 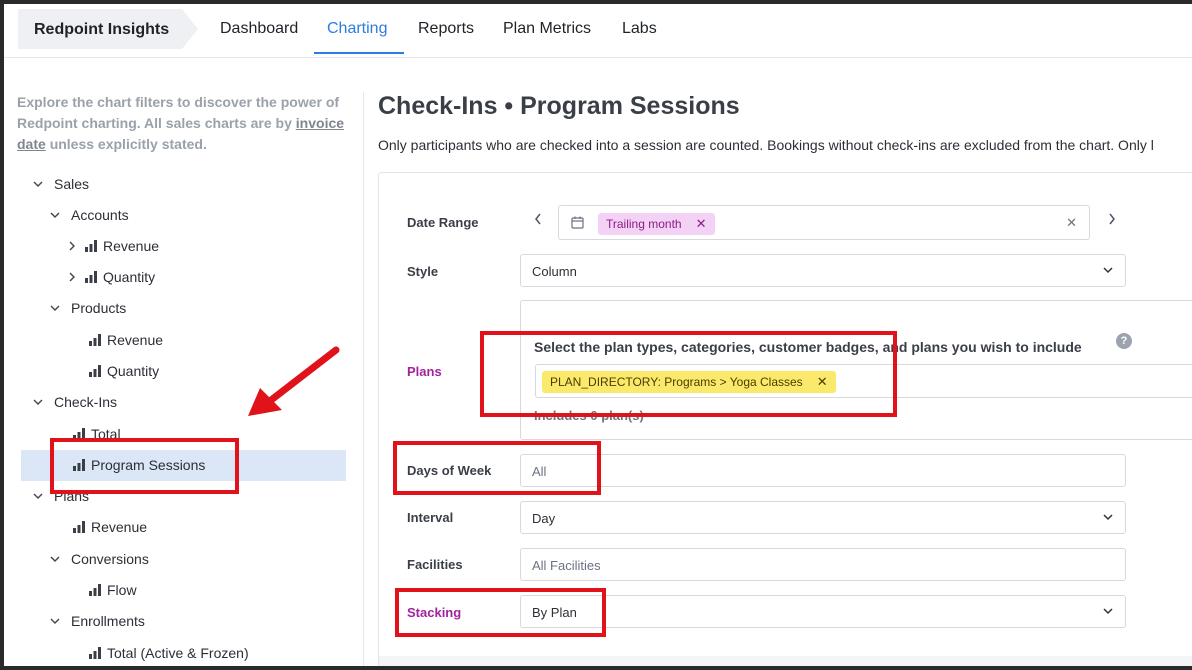 What do you see at coordinates (785, 661) in the screenshot?
I see `panel-footer` at bounding box center [785, 661].